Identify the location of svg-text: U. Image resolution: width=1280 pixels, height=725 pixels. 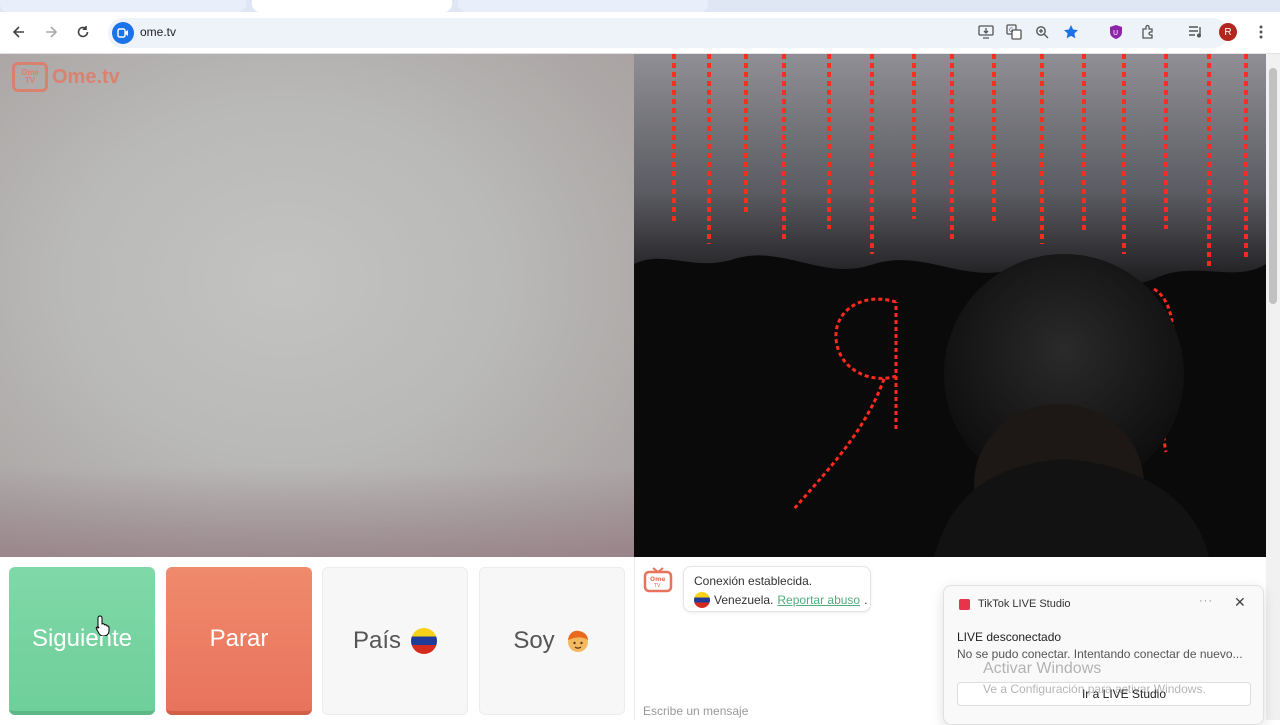
(1115, 33).